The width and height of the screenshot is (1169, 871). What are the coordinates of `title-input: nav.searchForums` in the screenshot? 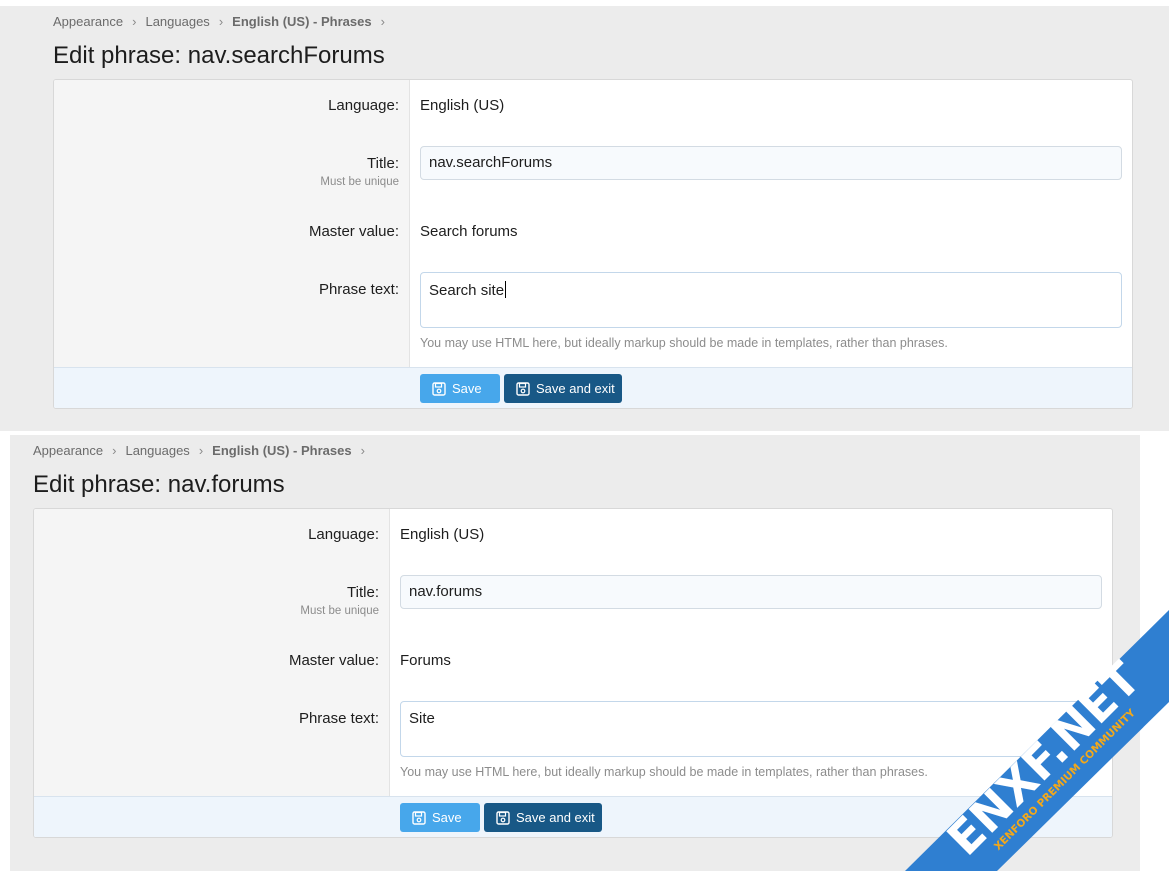 It's located at (771, 163).